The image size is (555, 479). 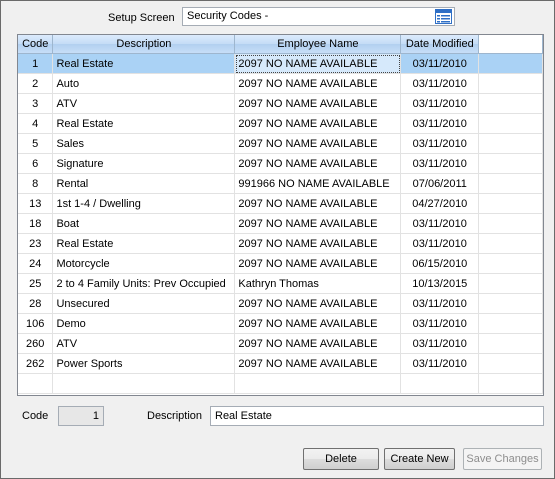 What do you see at coordinates (36, 303) in the screenshot?
I see `code-cell: 28` at bounding box center [36, 303].